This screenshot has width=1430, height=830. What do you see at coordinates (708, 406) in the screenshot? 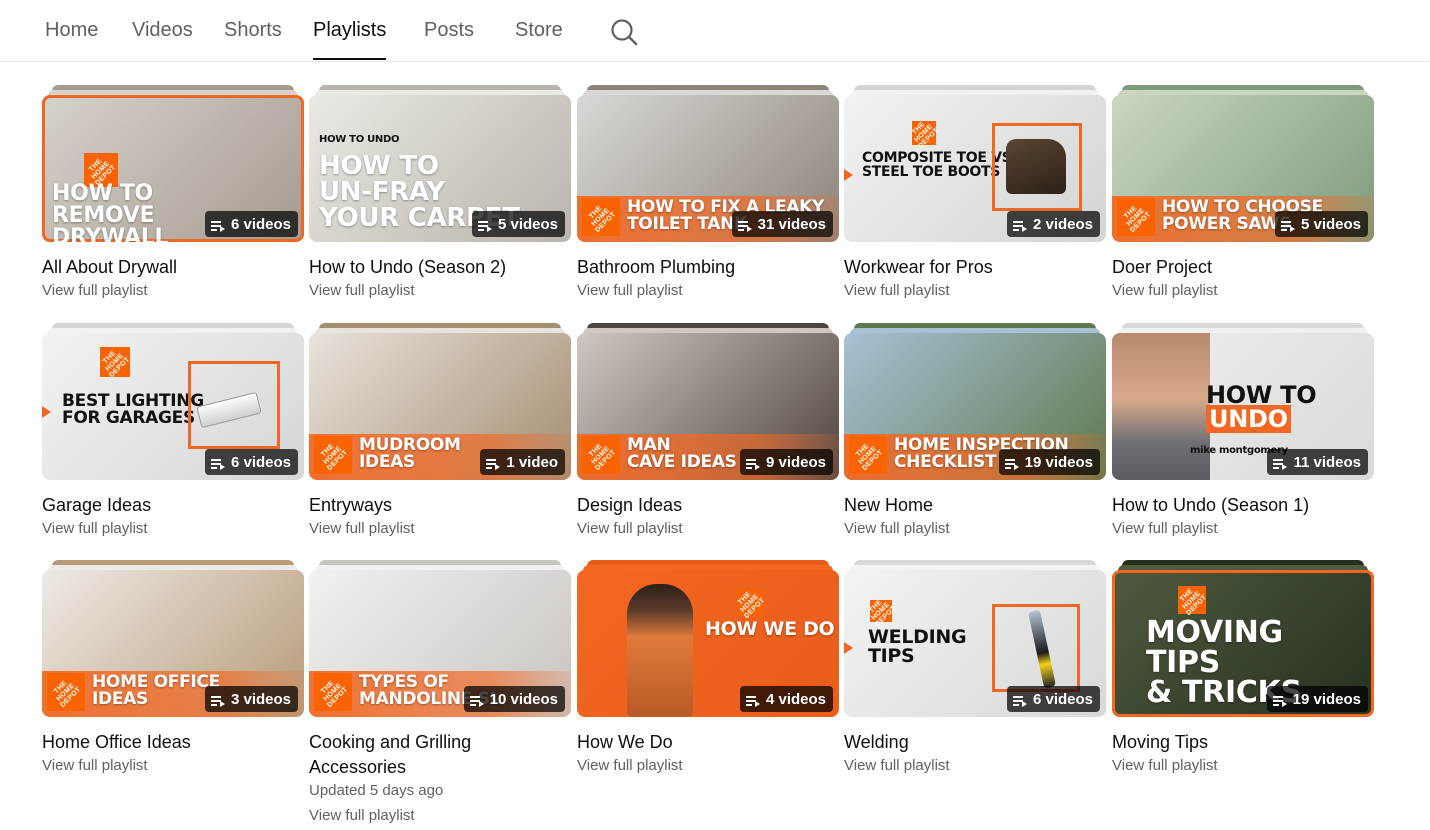
I see `playlist-thumbnail: THE HOME DEPOT MAN CAVE IDEAS 9 videos` at bounding box center [708, 406].